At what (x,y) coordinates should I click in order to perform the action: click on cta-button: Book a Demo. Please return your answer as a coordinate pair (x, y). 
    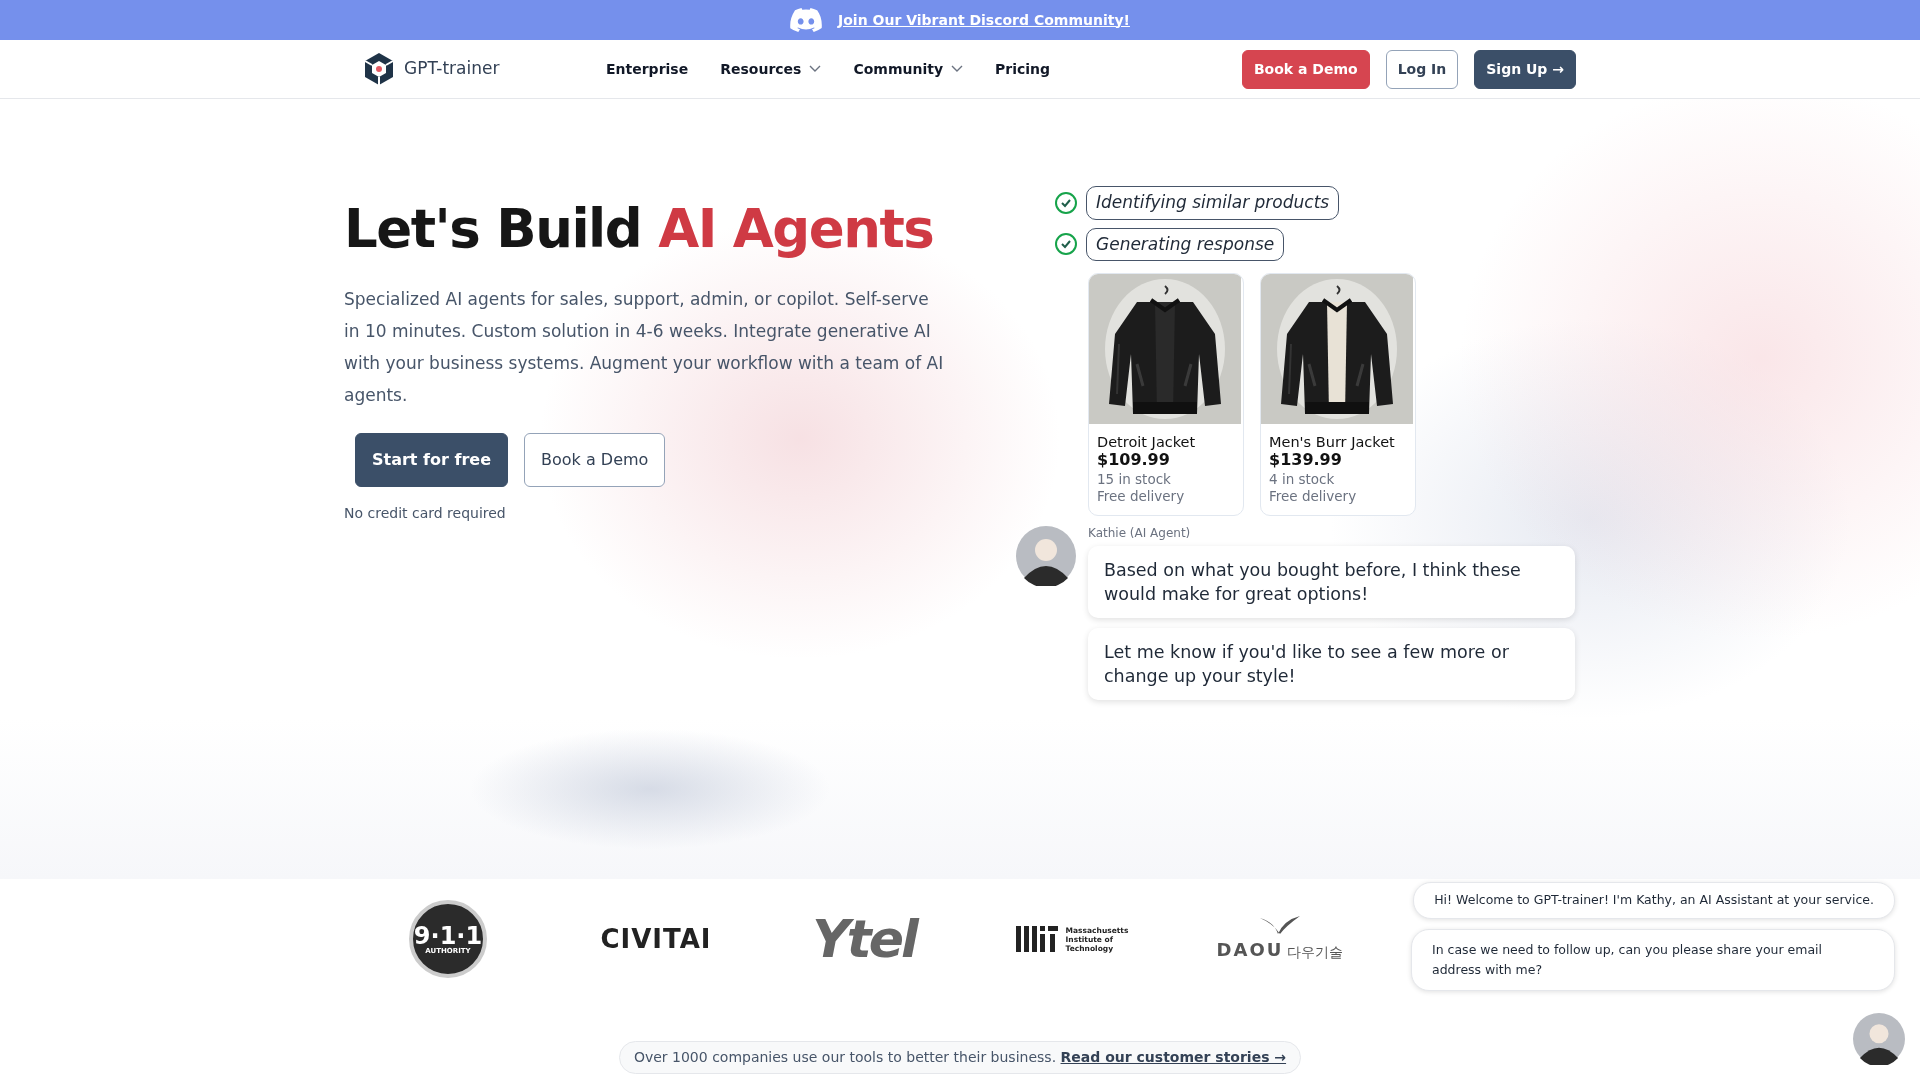
    Looking at the image, I should click on (595, 459).